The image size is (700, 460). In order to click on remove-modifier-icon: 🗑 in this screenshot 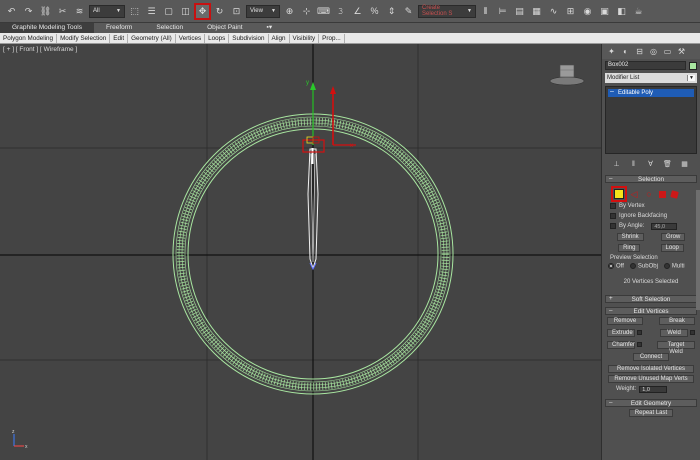, I will do `click(667, 164)`.